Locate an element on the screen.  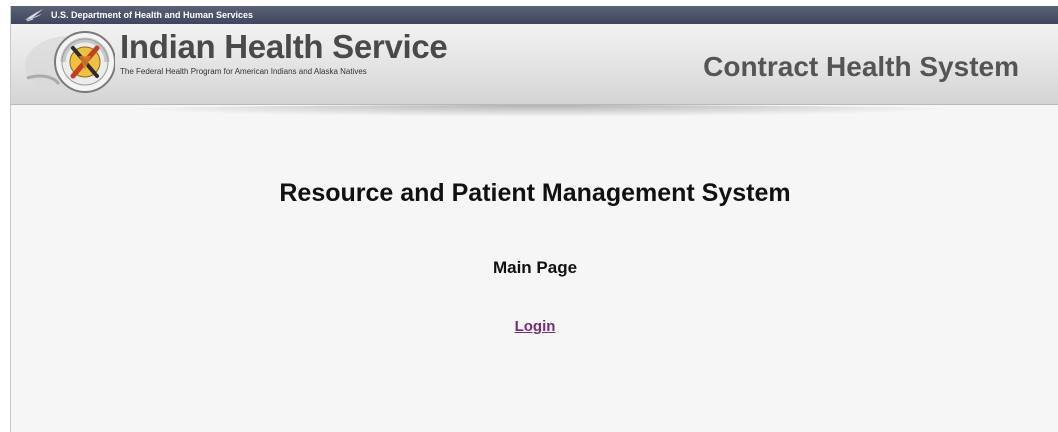
login-link-container: Login is located at coordinates (534, 326).